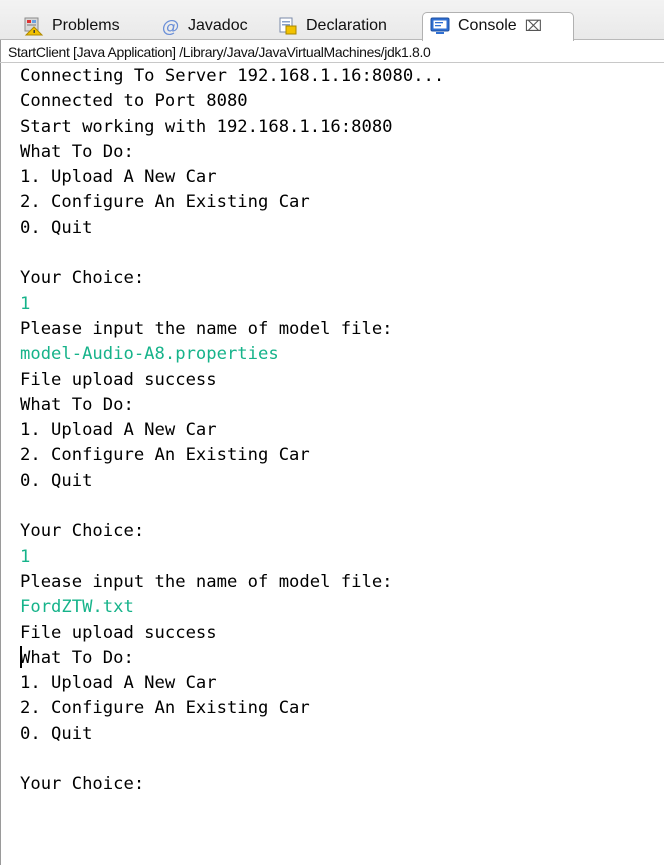 This screenshot has height=865, width=664. Describe the element at coordinates (77, 607) in the screenshot. I see `console-input-line: FordZTW.txt` at that location.